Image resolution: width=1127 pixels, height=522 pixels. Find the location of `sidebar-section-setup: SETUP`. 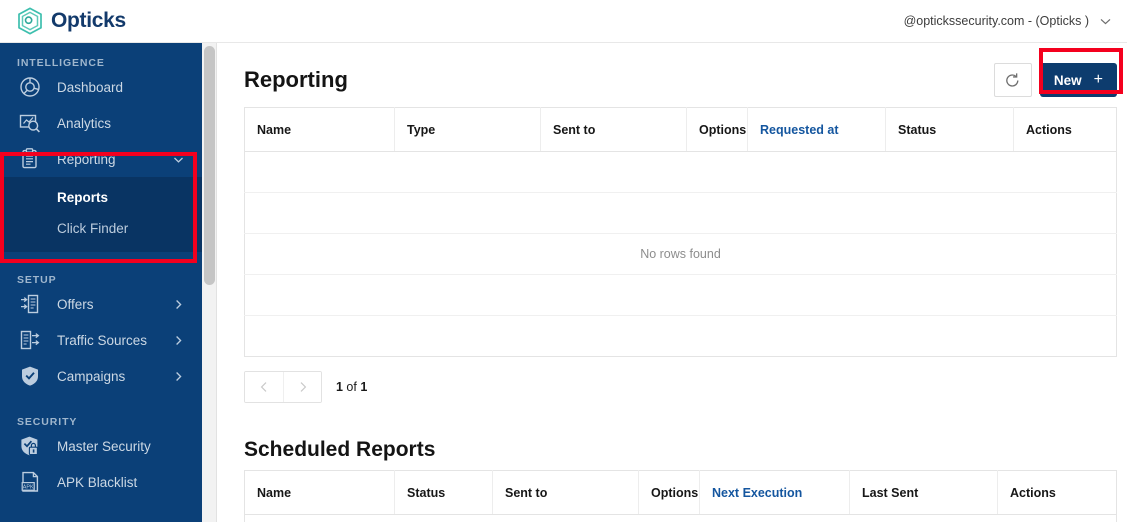

sidebar-section-setup: SETUP is located at coordinates (37, 280).